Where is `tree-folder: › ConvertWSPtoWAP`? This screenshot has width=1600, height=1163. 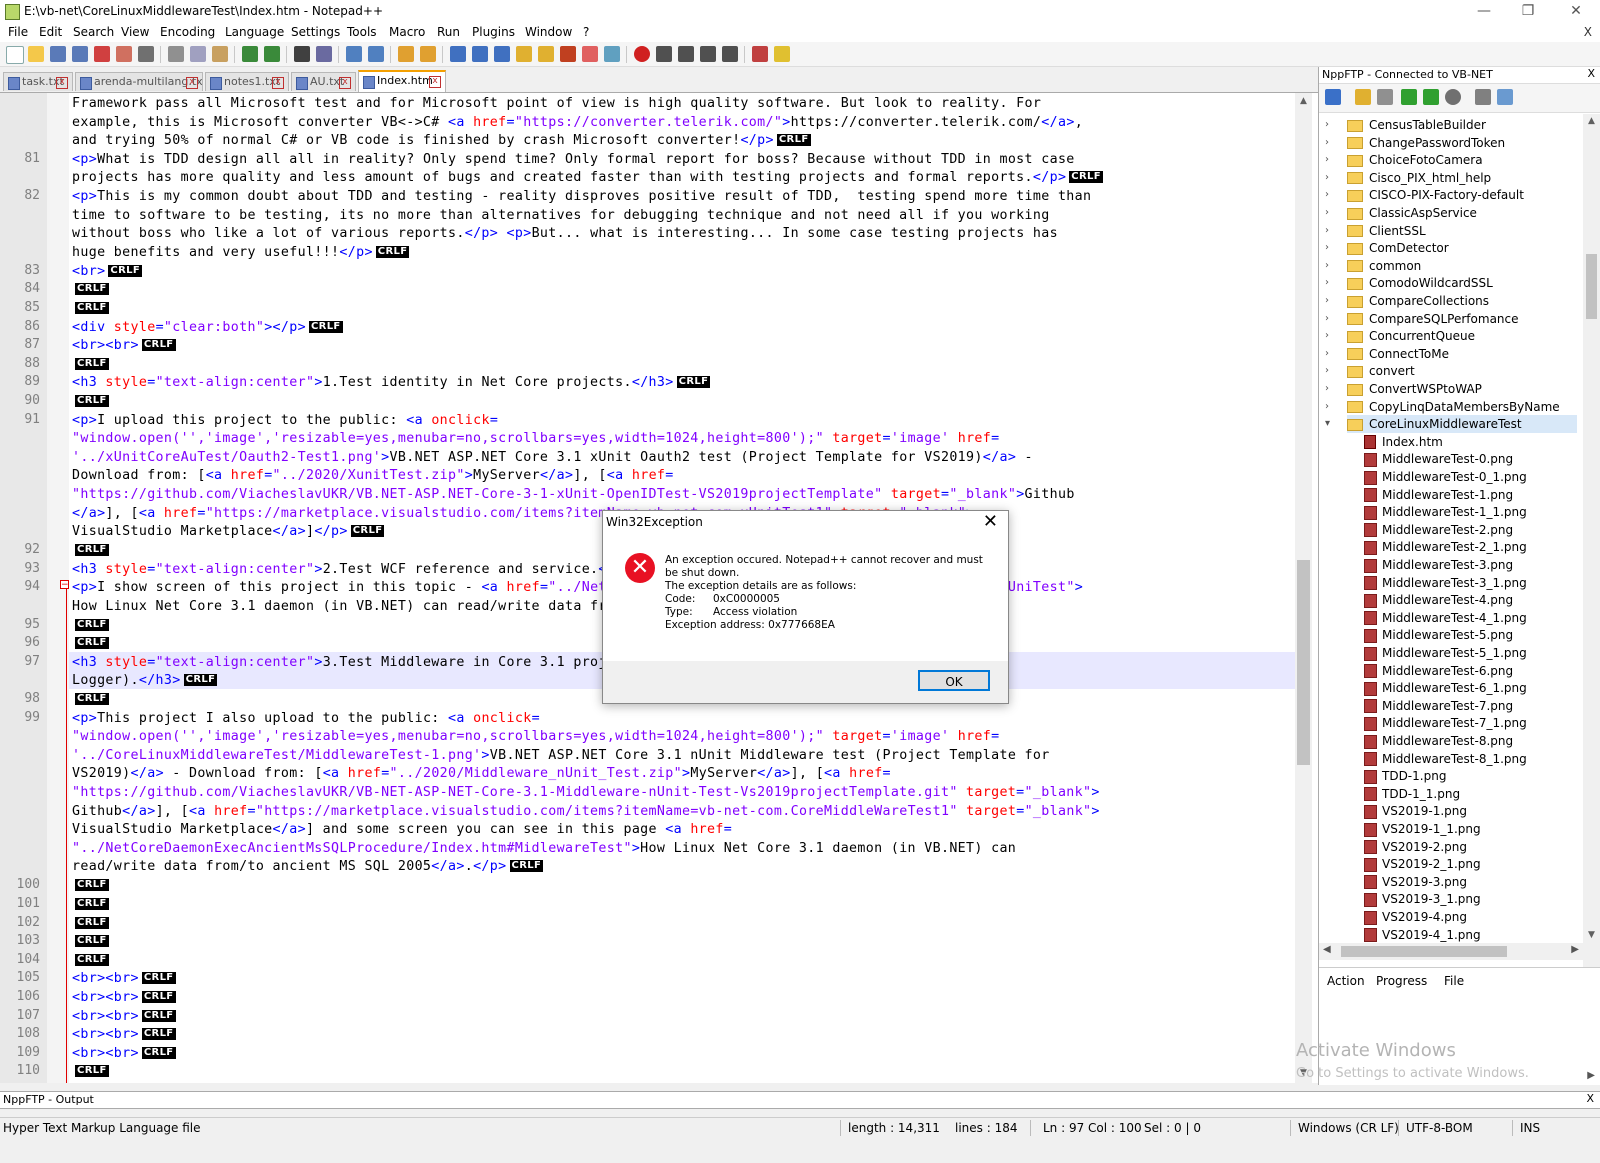
tree-folder: › ConvertWSPtoWAP is located at coordinates (1451, 389).